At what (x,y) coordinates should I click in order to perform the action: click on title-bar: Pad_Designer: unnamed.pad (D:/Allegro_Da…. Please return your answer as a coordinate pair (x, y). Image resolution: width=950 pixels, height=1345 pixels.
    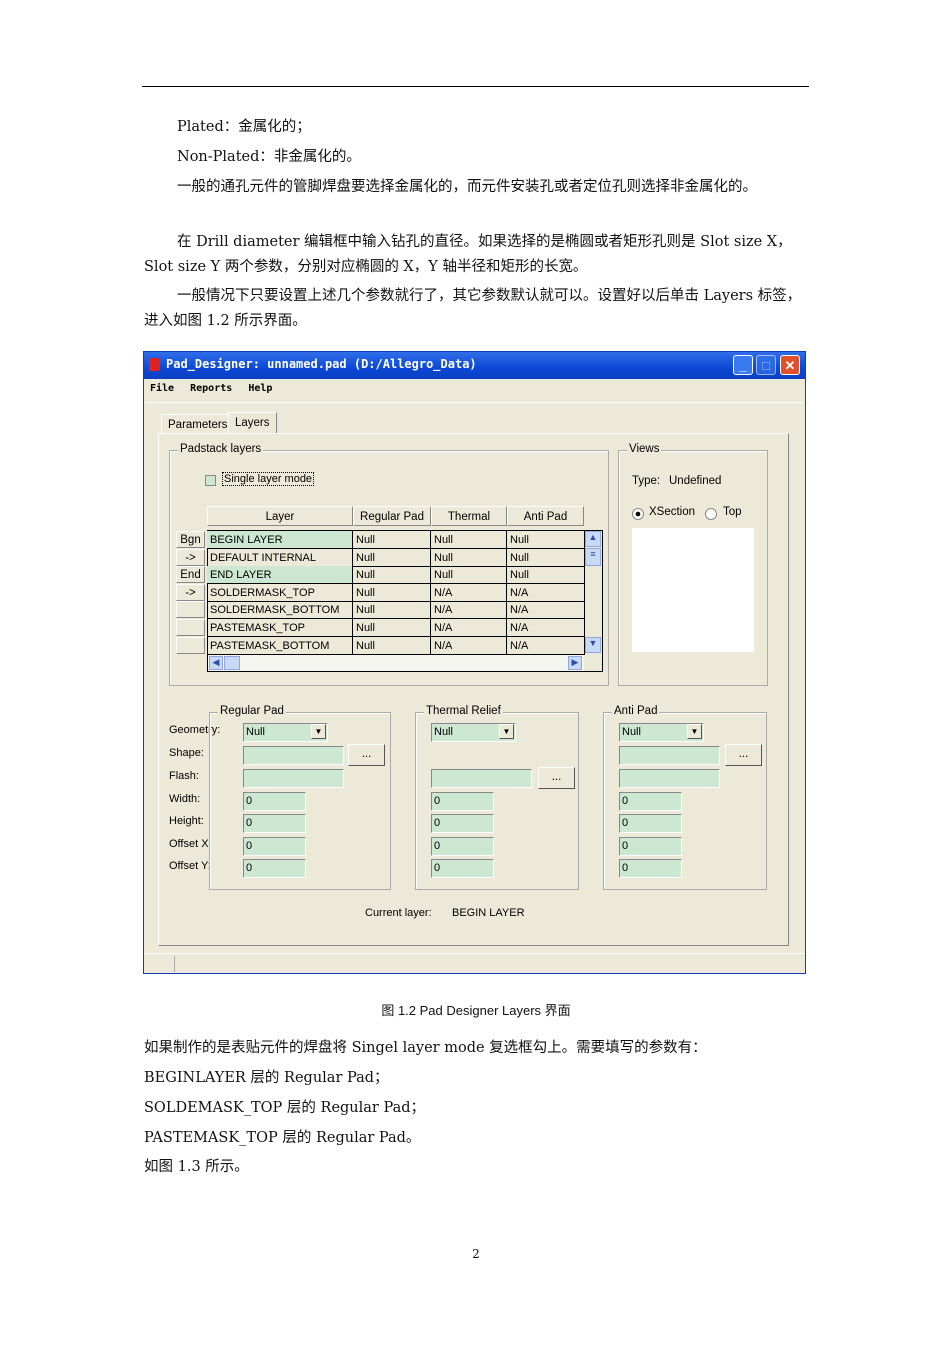
    Looking at the image, I should click on (474, 365).